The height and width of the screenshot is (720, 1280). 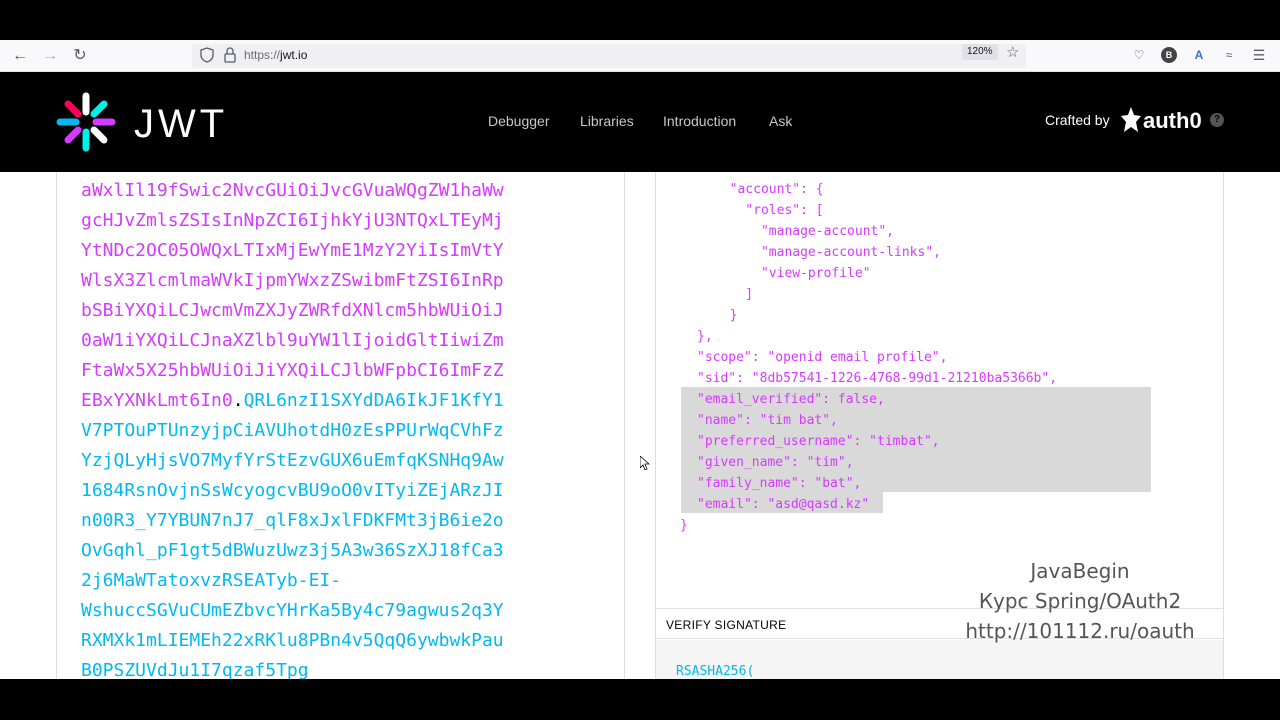 I want to click on sync-icon: ≈, so click(x=1229, y=55).